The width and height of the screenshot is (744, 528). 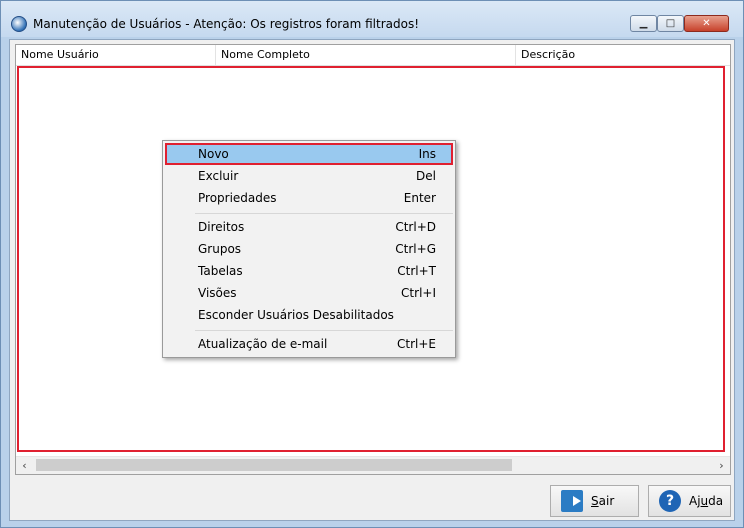 What do you see at coordinates (309, 344) in the screenshot?
I see `menu-item-atualizacao-email: Atualização de e-mail Ctrl+E` at bounding box center [309, 344].